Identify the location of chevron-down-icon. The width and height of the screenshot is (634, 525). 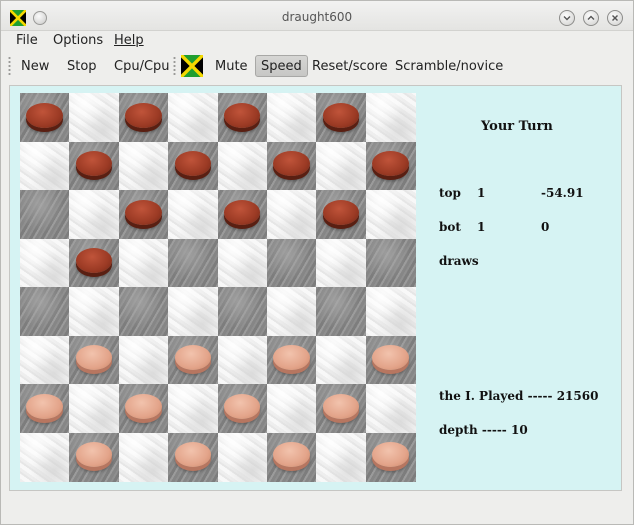
(567, 18).